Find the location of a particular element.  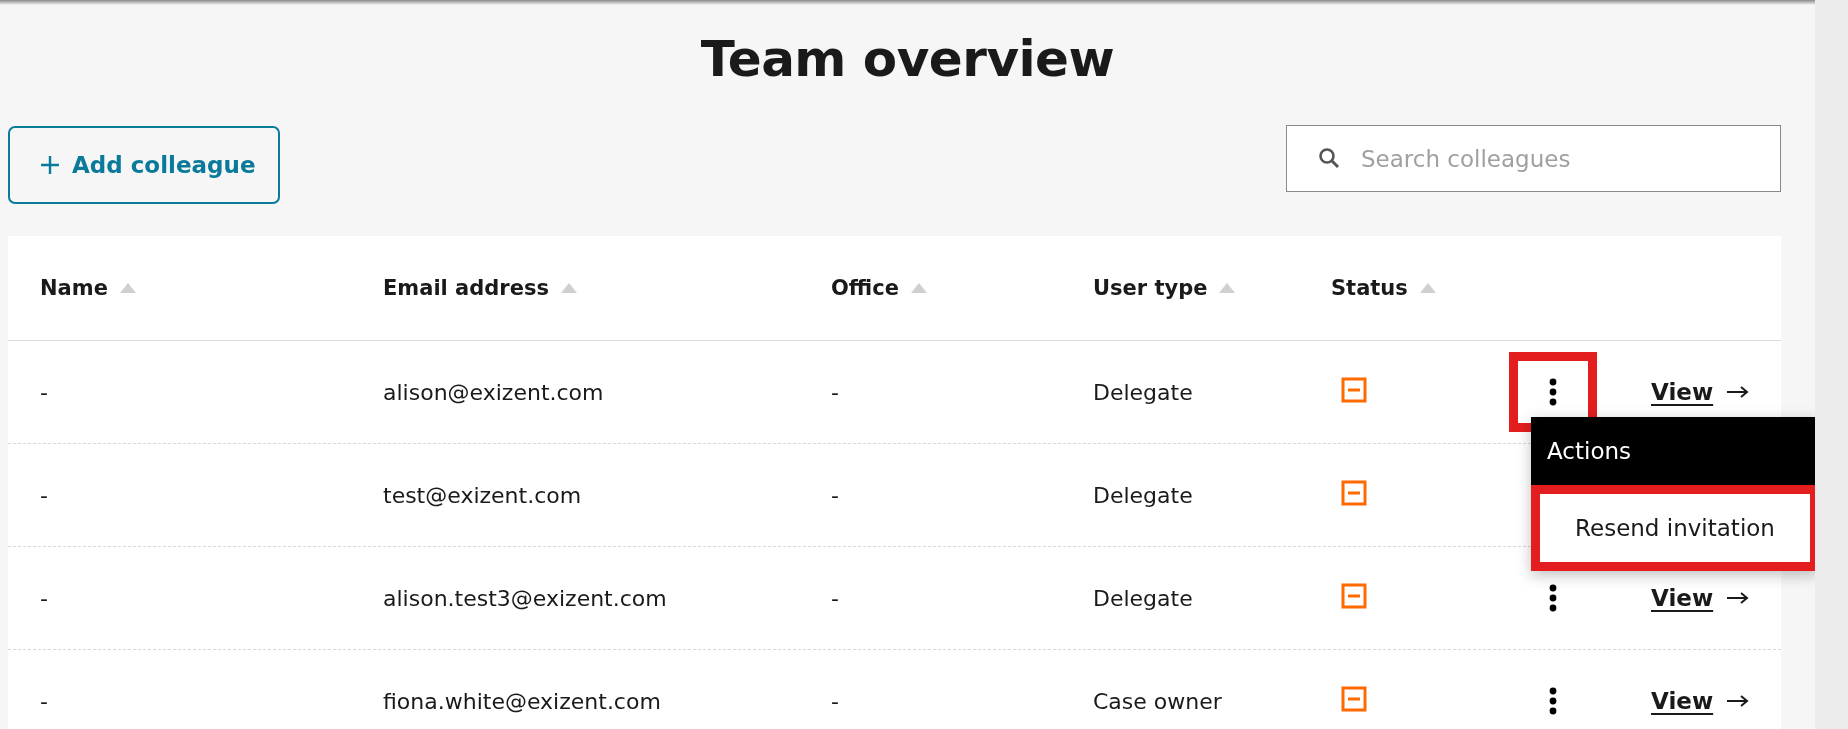

table-cell-text: Case owner is located at coordinates (1158, 701).